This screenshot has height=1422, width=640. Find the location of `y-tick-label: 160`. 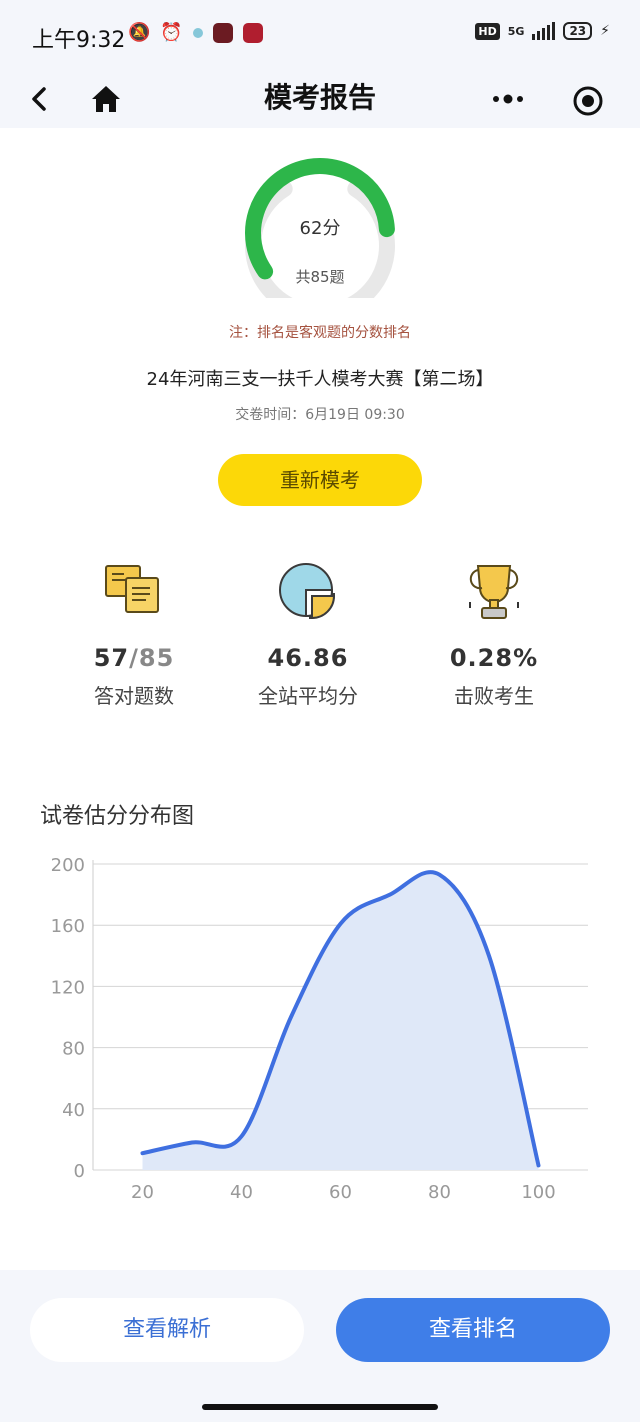

y-tick-label: 160 is located at coordinates (68, 926).